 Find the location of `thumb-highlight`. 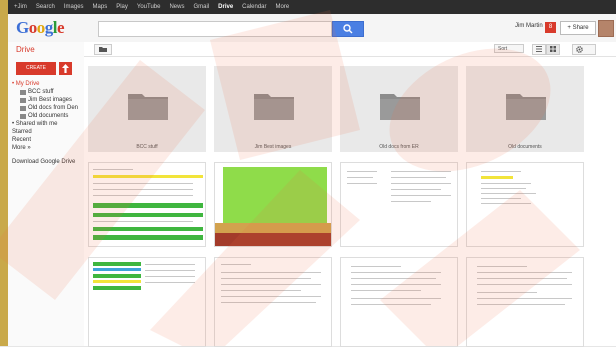

thumb-highlight is located at coordinates (497, 177).